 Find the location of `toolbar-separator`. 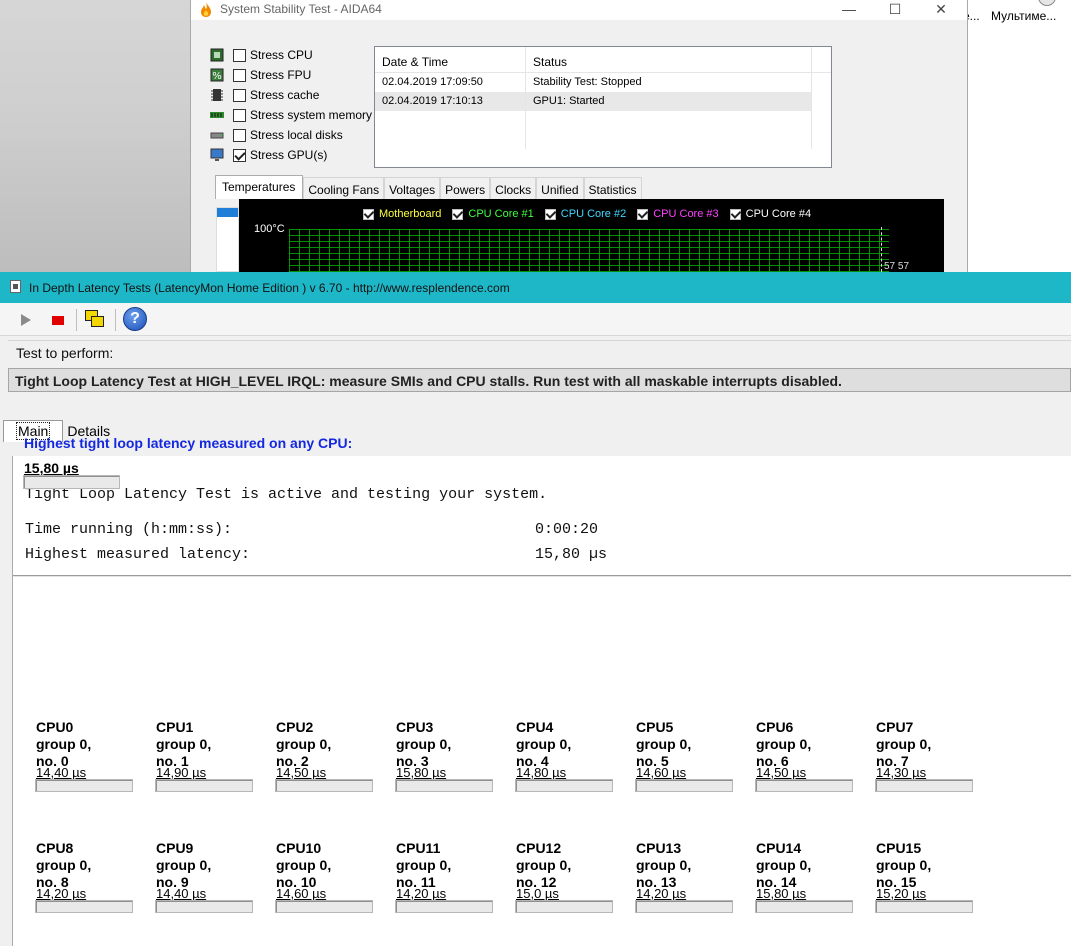

toolbar-separator is located at coordinates (76, 320).